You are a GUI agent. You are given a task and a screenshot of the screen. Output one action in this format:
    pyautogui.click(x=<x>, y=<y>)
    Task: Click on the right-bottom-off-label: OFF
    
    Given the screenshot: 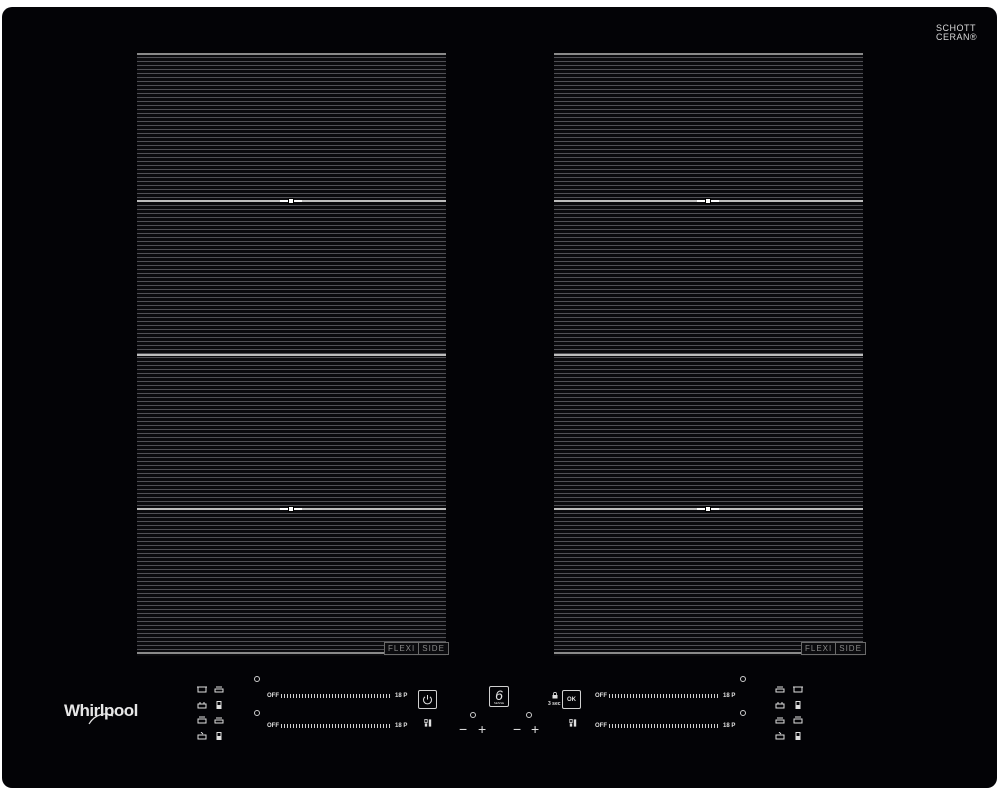 What is the action you would take?
    pyautogui.click(x=601, y=726)
    